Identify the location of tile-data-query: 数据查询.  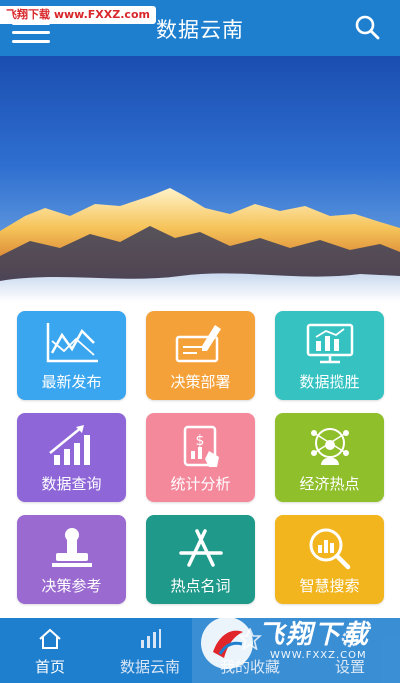
(71, 457).